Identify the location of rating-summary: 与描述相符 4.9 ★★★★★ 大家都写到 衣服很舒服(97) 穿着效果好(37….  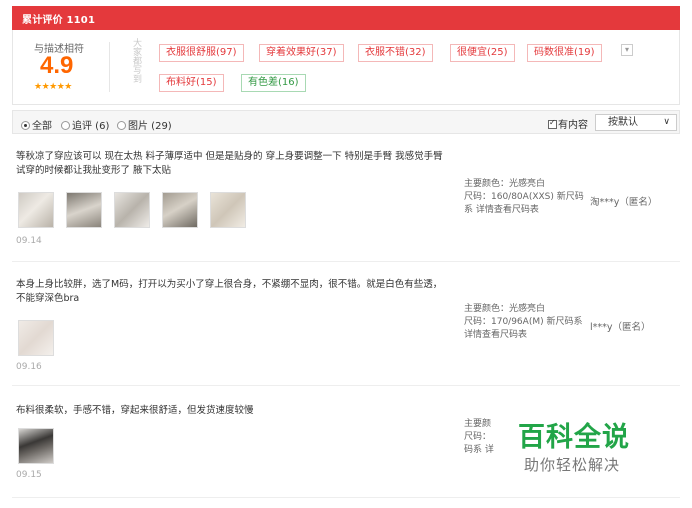
(346, 67).